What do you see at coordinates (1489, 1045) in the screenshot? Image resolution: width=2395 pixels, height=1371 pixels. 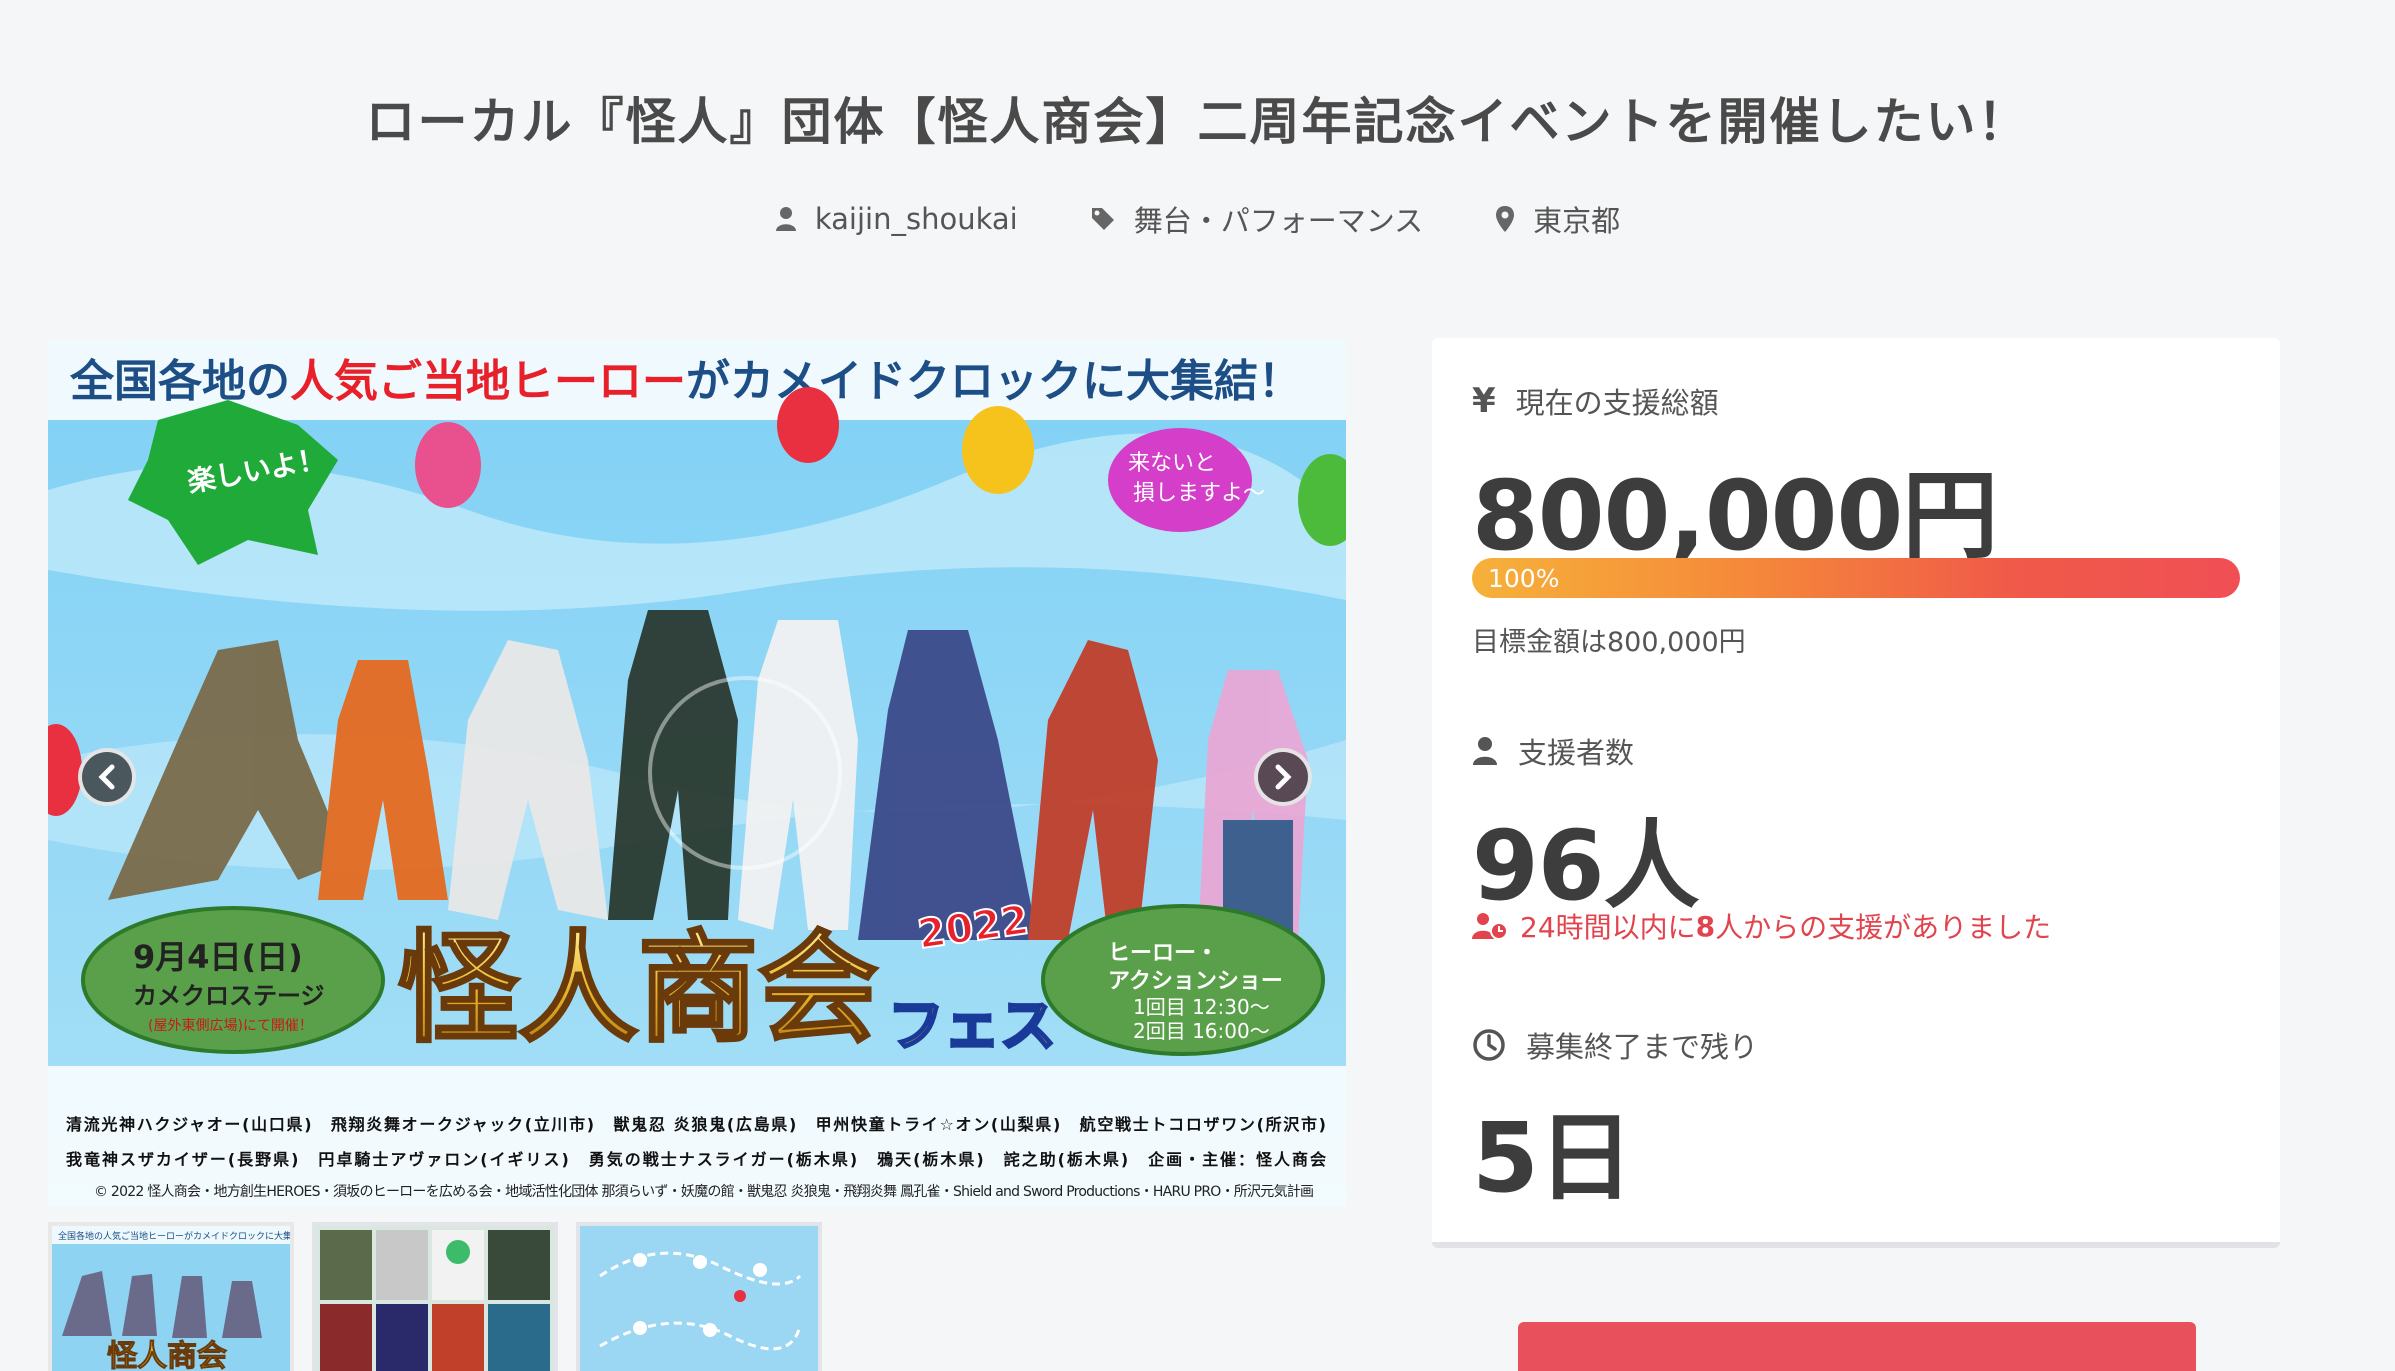 I see `clock-icon` at bounding box center [1489, 1045].